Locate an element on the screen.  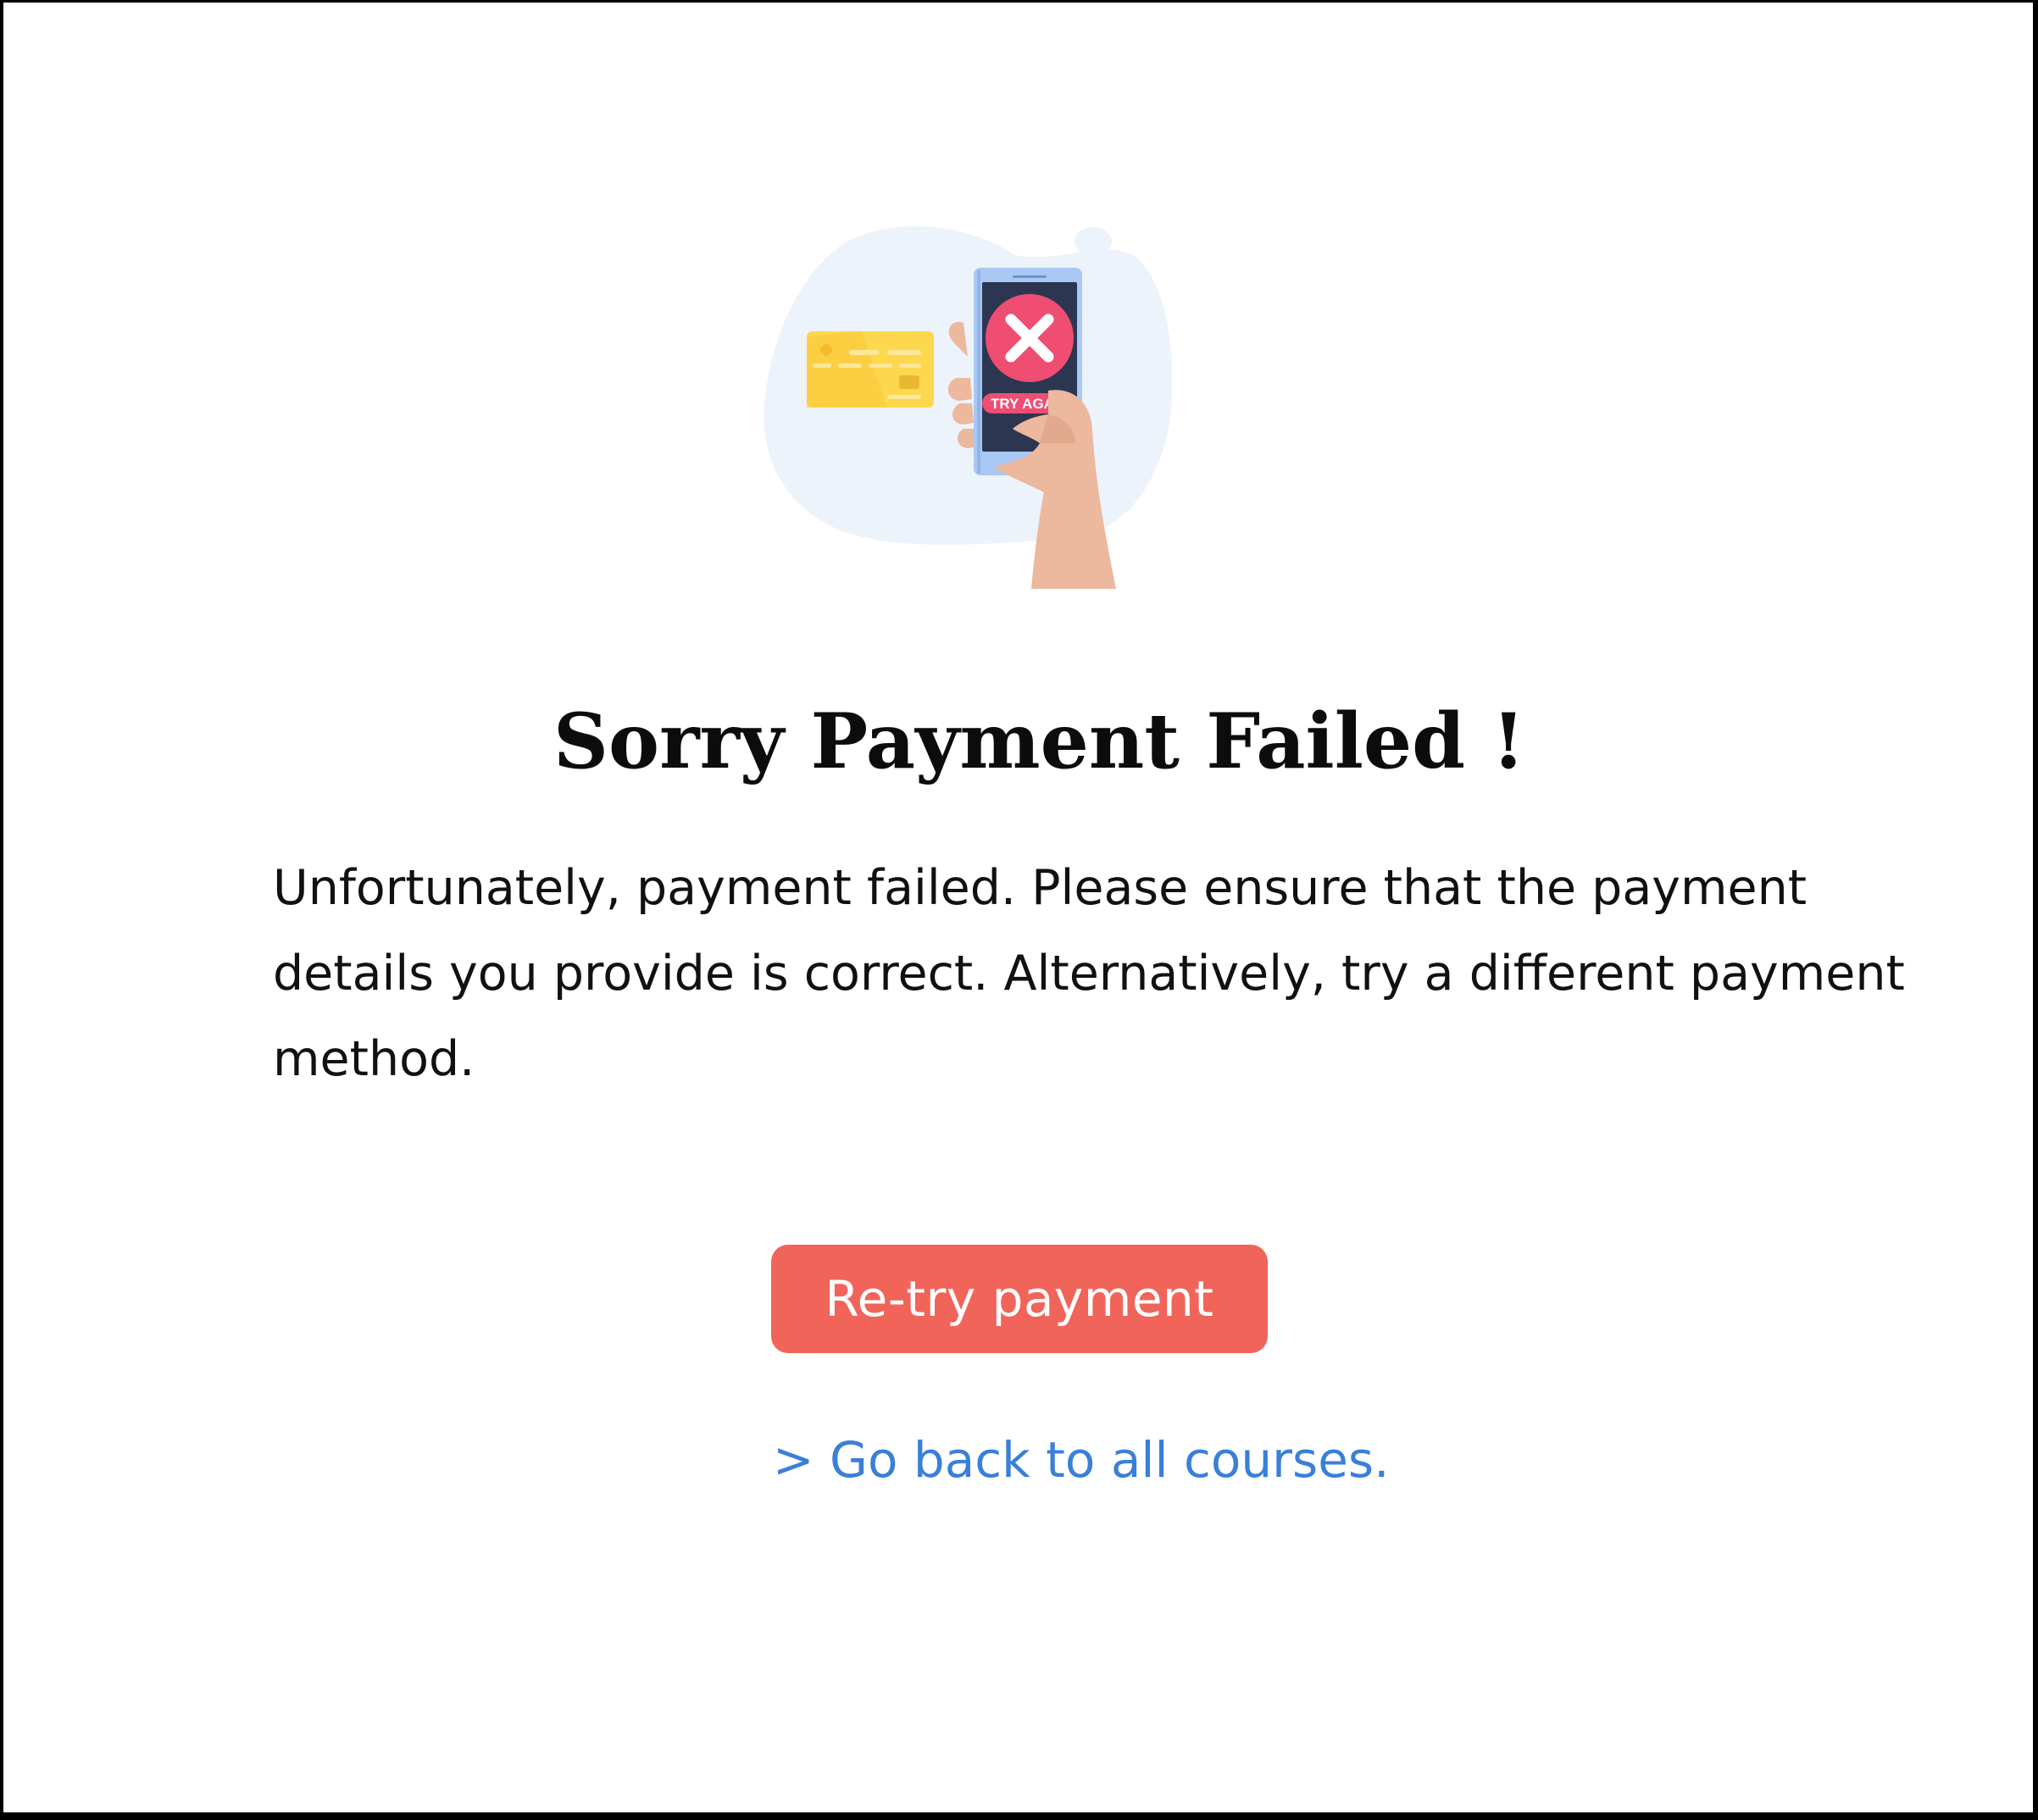
credit-card-icon is located at coordinates (871, 370).